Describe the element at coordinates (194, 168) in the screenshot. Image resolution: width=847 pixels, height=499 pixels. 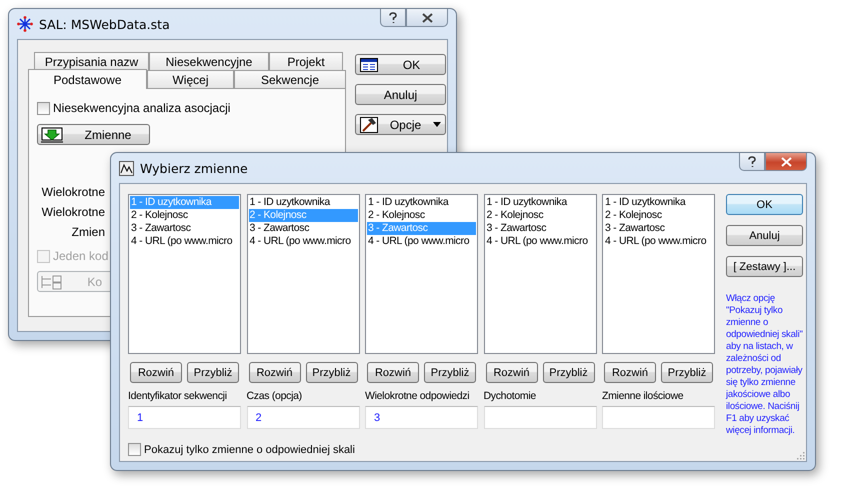
I see `window-title: Wybierz zmienne` at that location.